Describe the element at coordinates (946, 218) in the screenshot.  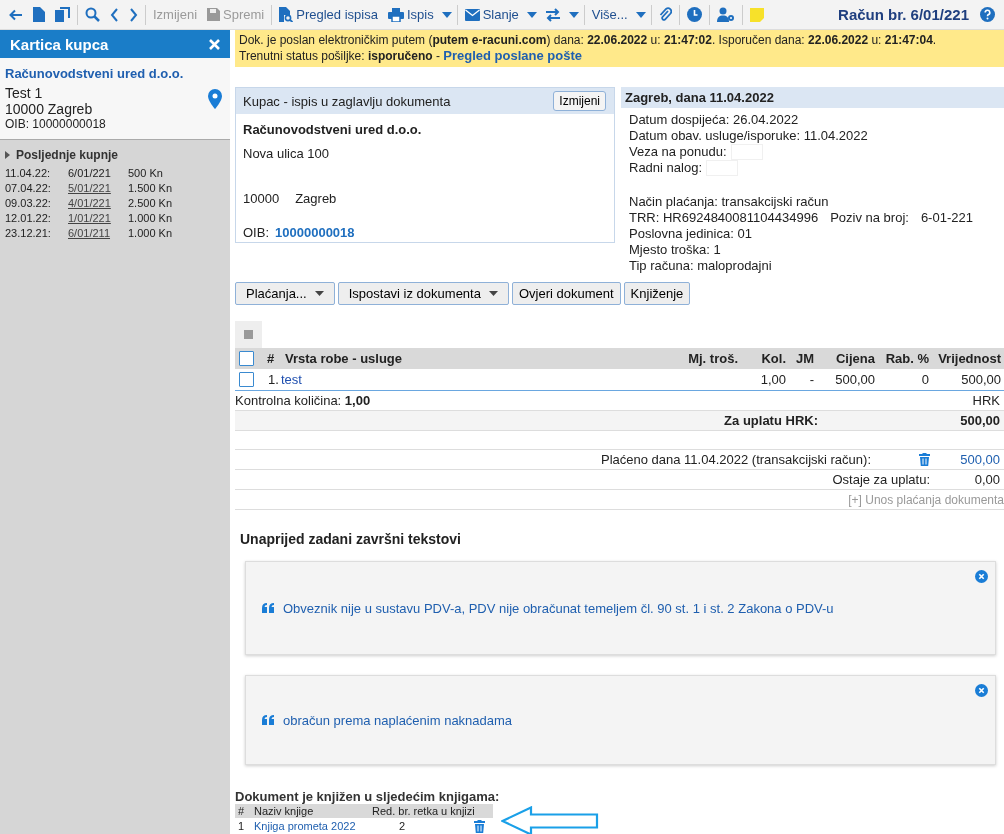
I see `field-value: 6-01-221` at that location.